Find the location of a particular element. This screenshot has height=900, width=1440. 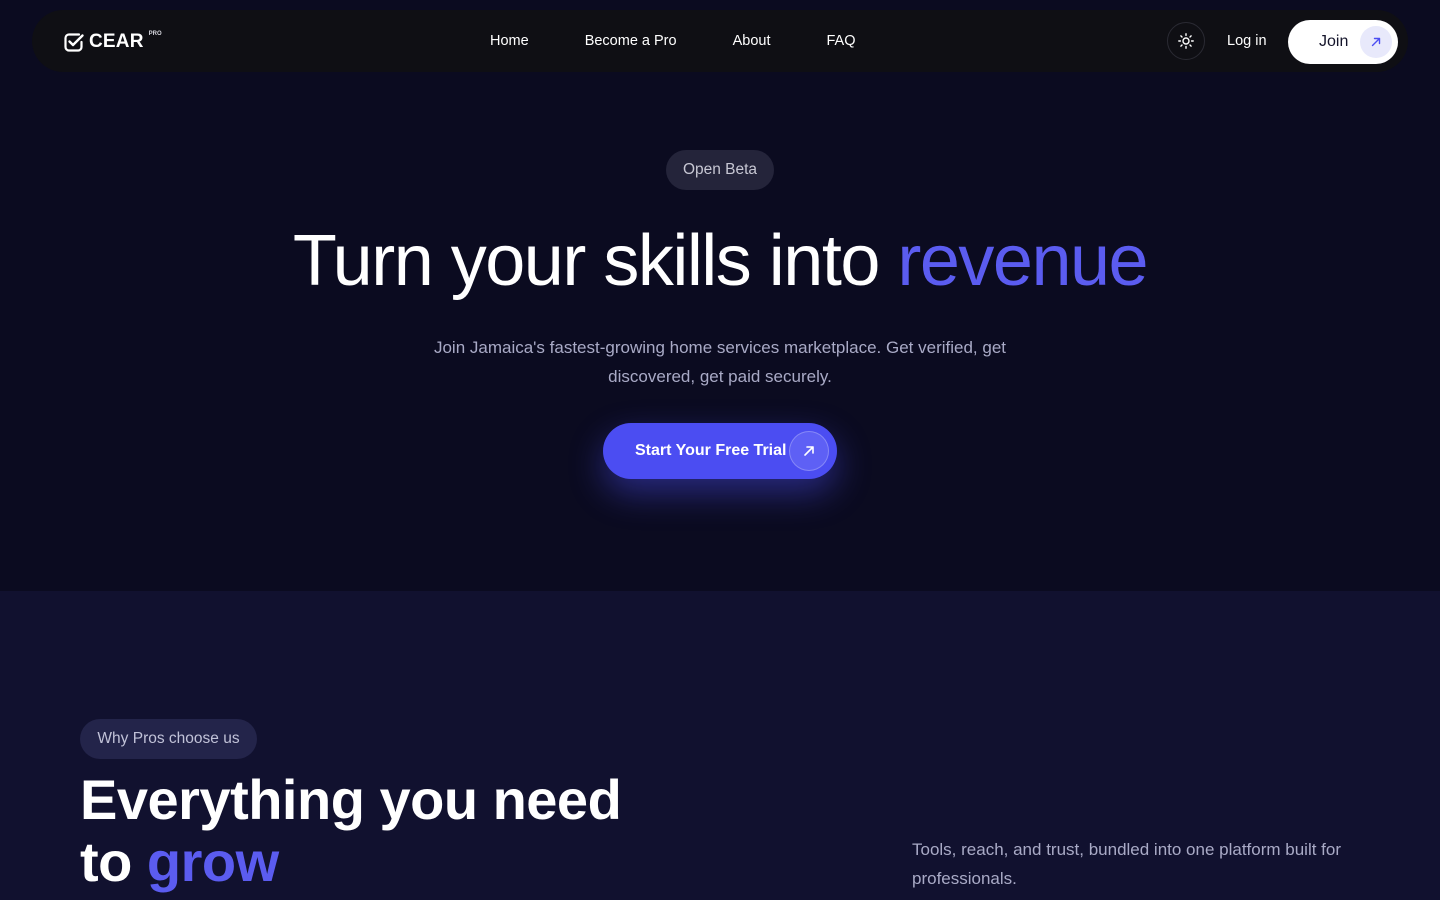

hero-title: Turn your skills into revenue is located at coordinates (720, 261).